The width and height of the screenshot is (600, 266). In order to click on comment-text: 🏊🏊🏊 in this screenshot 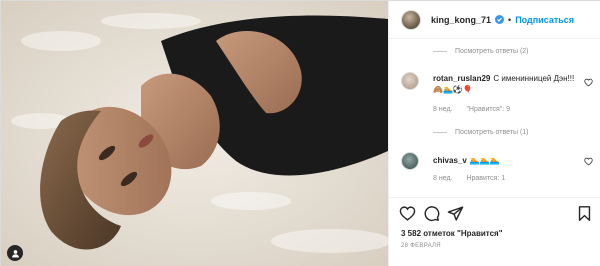, I will do `click(484, 160)`.